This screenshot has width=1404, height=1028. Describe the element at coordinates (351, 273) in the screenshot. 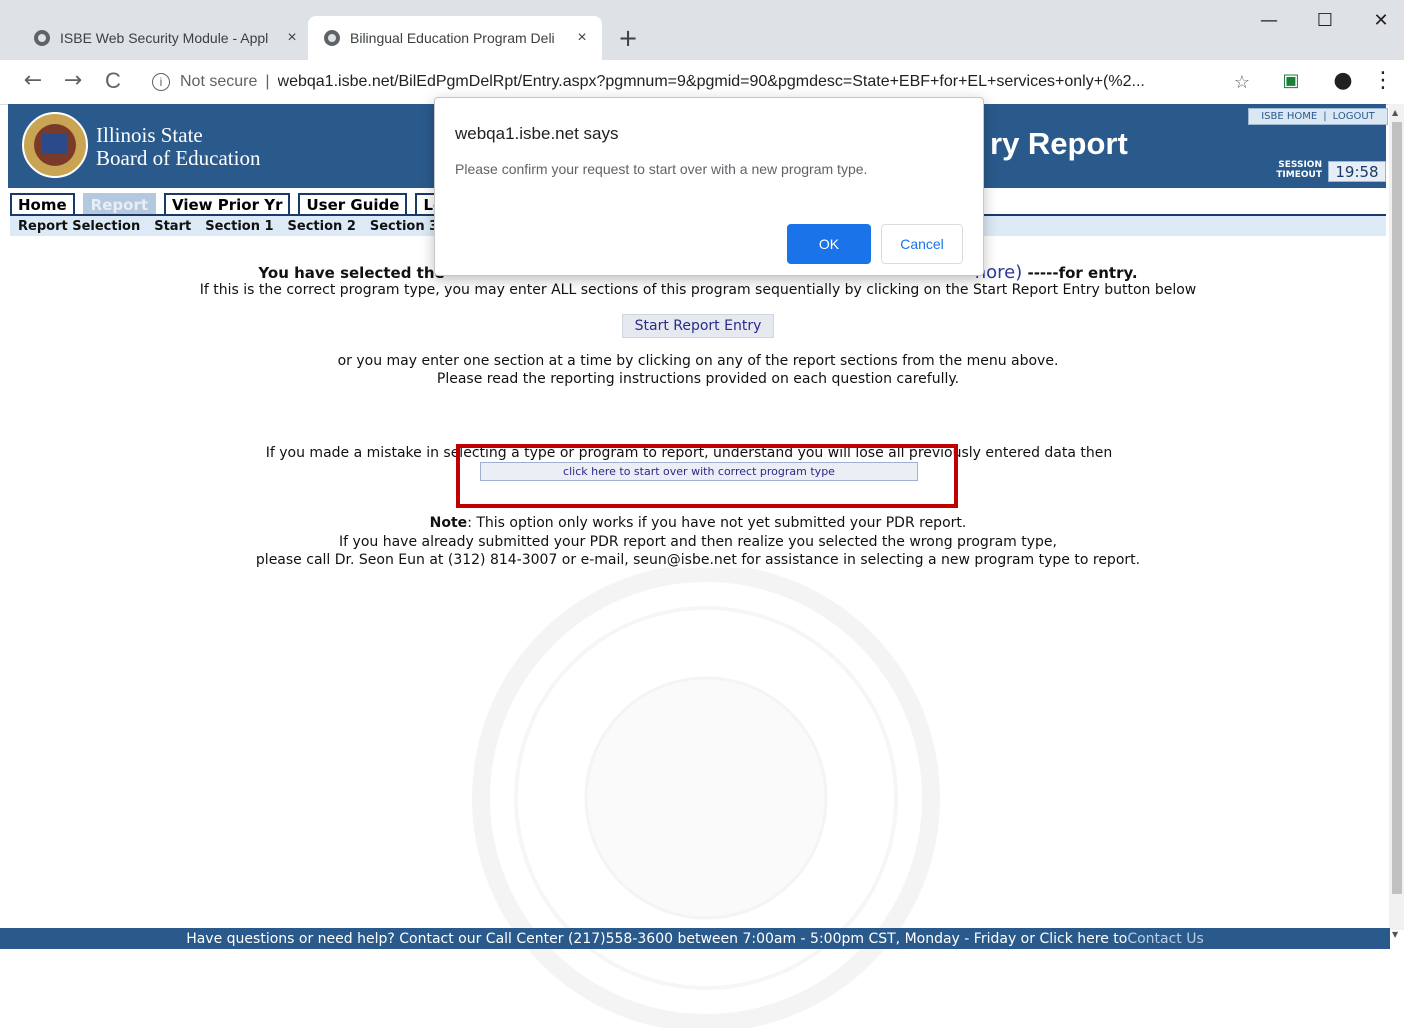

I see `selected-prefix: You have selected the` at that location.